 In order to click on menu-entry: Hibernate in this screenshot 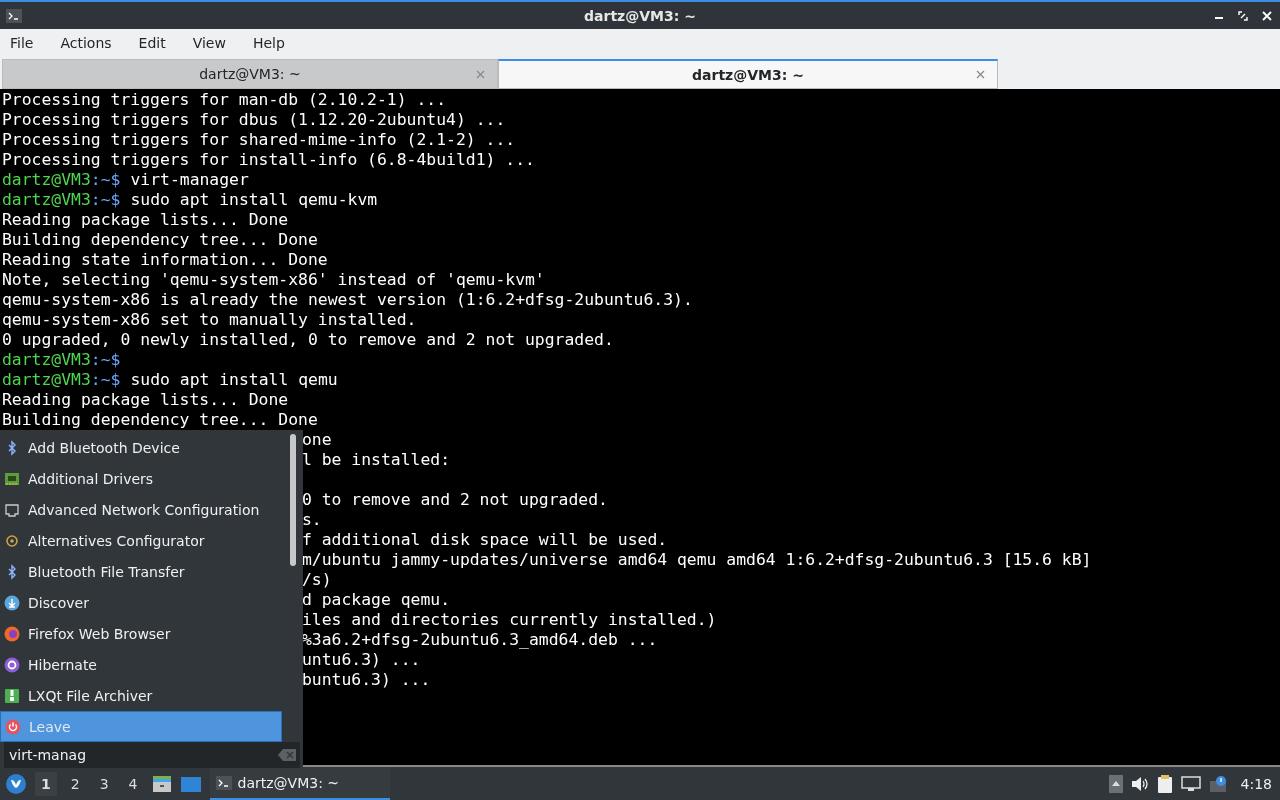, I will do `click(141, 664)`.